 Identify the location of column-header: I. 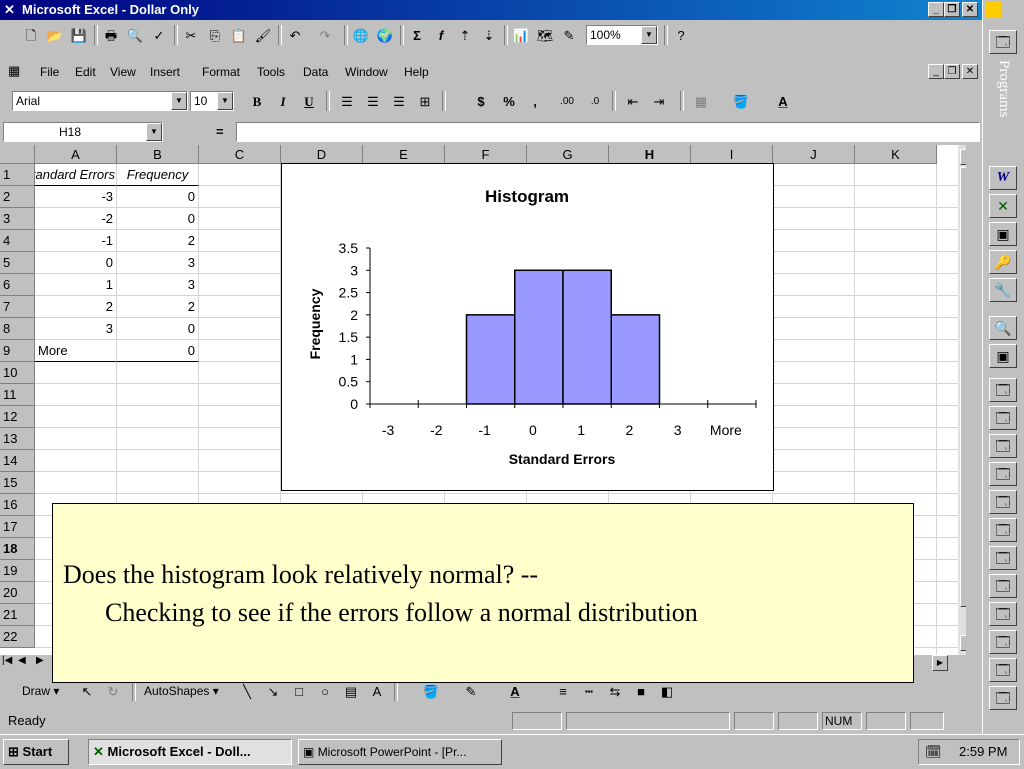
(732, 154).